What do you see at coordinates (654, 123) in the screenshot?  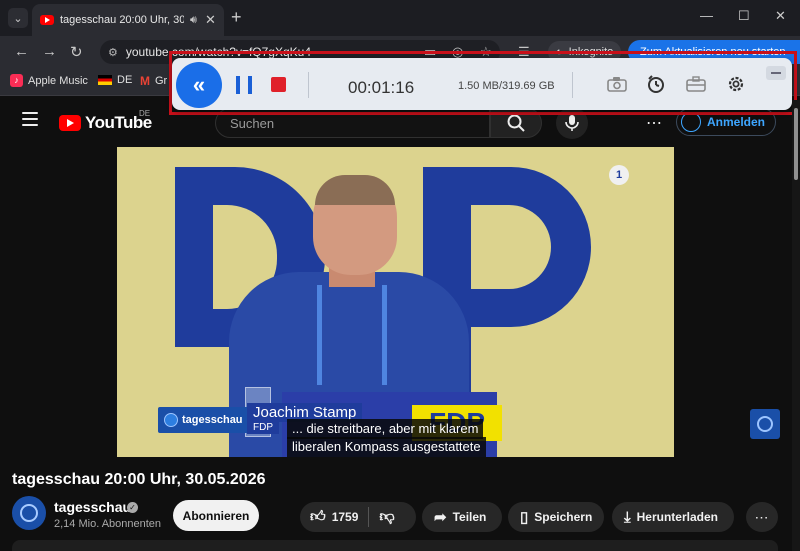 I see `settings-more-icon: ⋯` at bounding box center [654, 123].